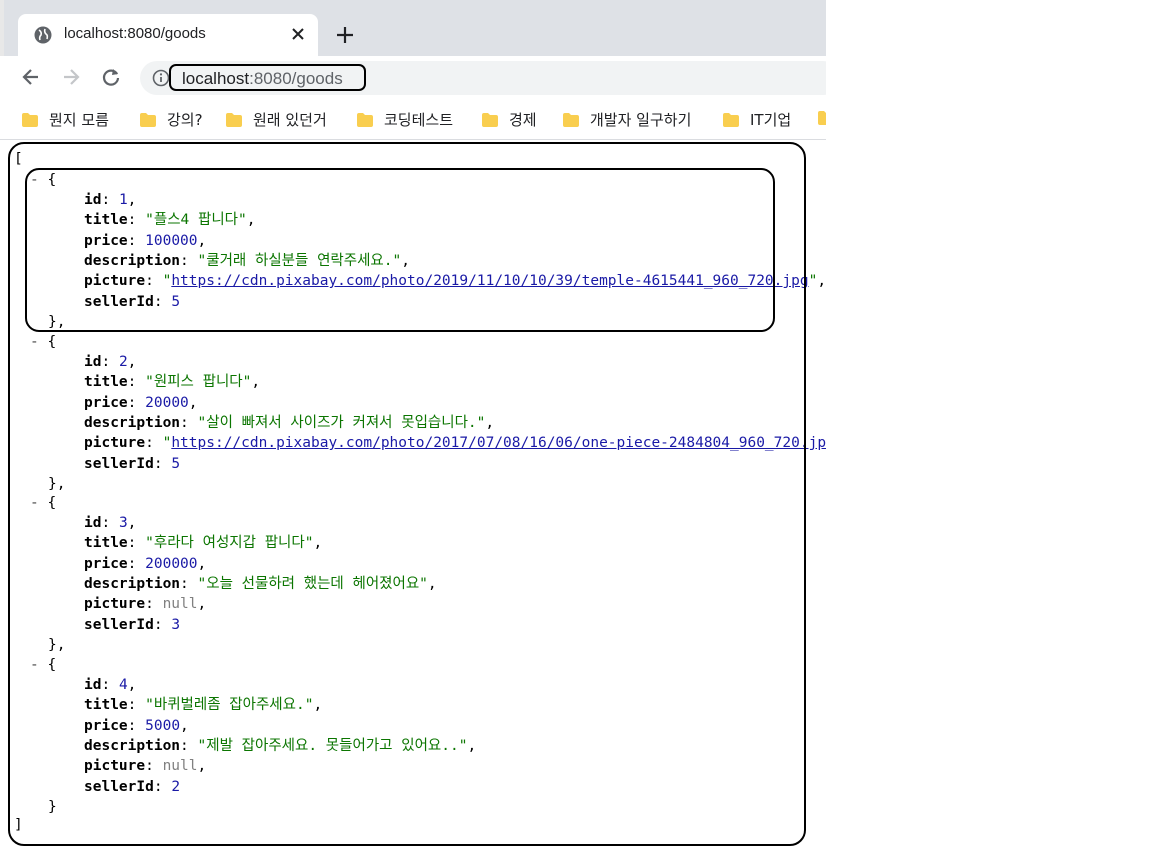 Image resolution: width=1152 pixels, height=848 pixels. I want to click on bookmark-item: IT기업, so click(757, 119).